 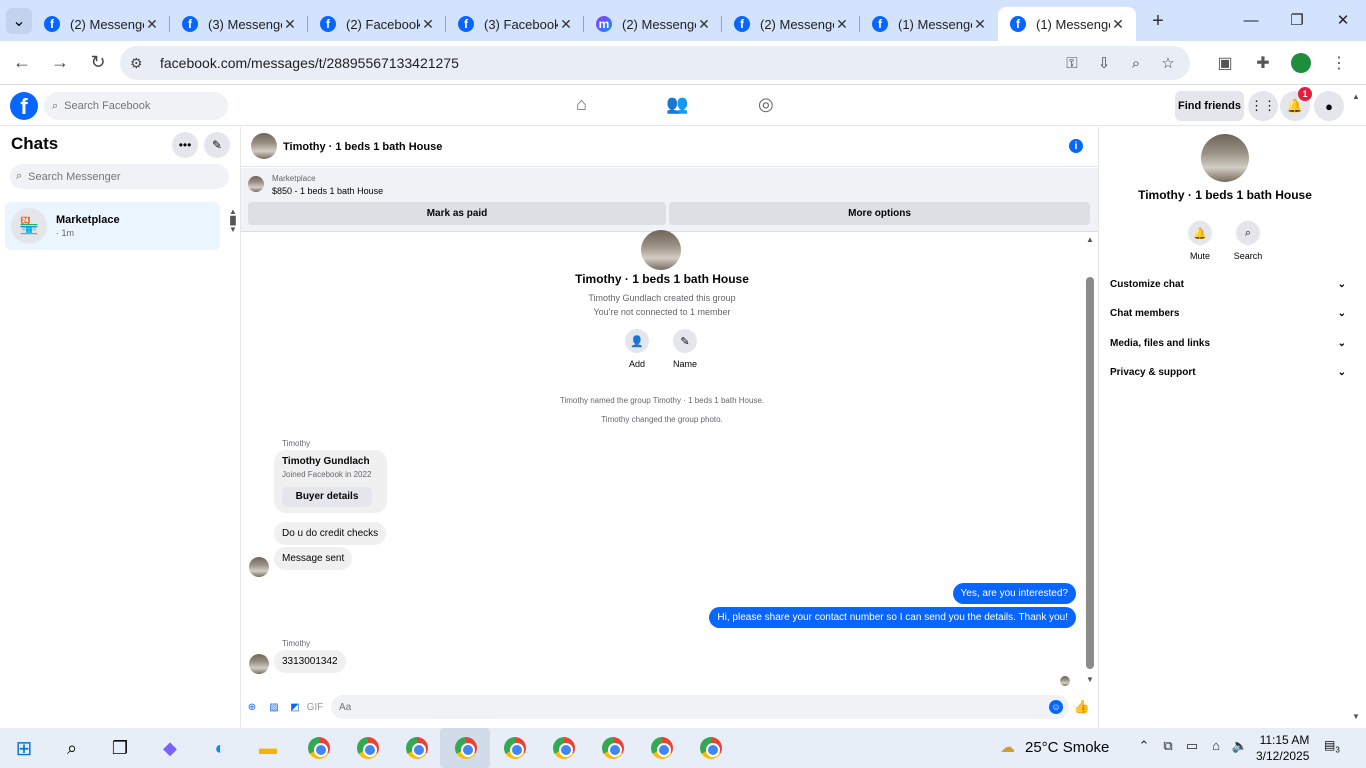 I want to click on buyer-details-button: Buyer details, so click(x=327, y=497).